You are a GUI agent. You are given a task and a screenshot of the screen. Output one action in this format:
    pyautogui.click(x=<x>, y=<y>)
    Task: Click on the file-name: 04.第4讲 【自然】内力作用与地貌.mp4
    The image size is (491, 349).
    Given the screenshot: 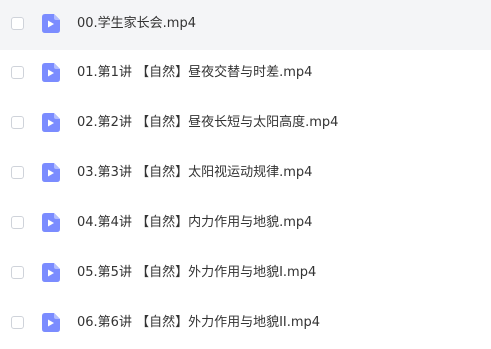 What is the action you would take?
    pyautogui.click(x=194, y=223)
    